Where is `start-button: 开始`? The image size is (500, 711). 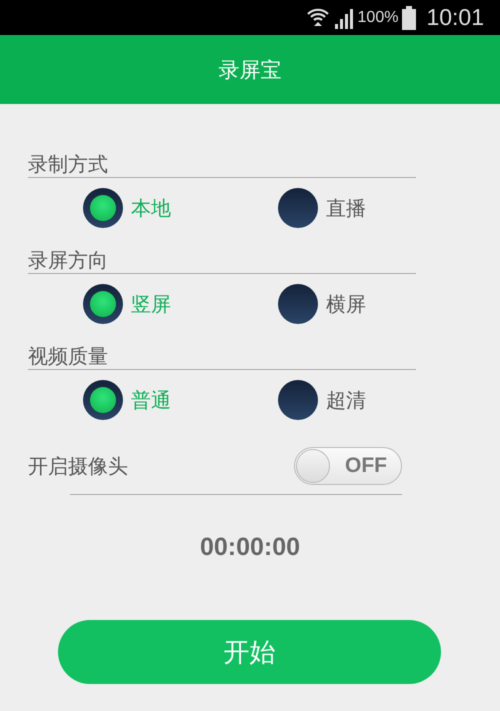 start-button: 开始 is located at coordinates (249, 652).